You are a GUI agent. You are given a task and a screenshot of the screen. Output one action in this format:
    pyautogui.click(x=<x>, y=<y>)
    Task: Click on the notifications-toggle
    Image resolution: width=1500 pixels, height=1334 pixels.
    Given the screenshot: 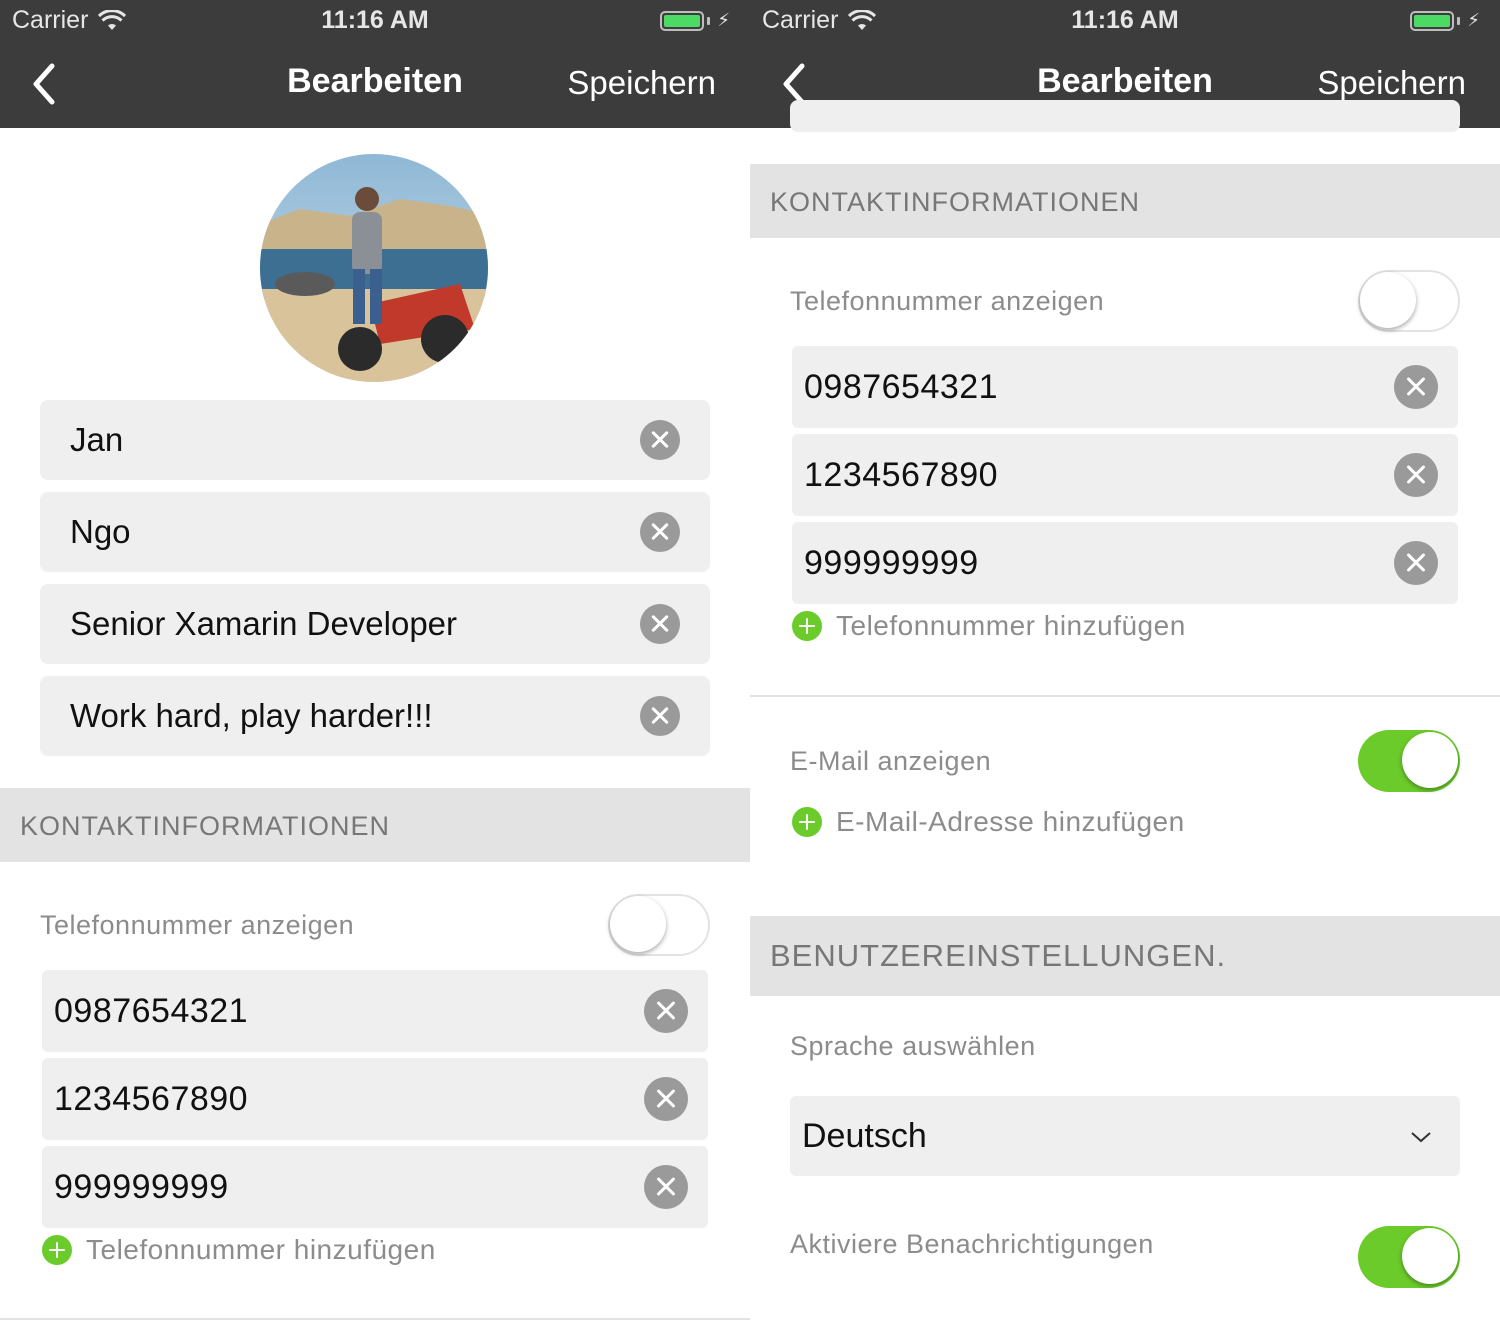 What is the action you would take?
    pyautogui.click(x=1409, y=1257)
    